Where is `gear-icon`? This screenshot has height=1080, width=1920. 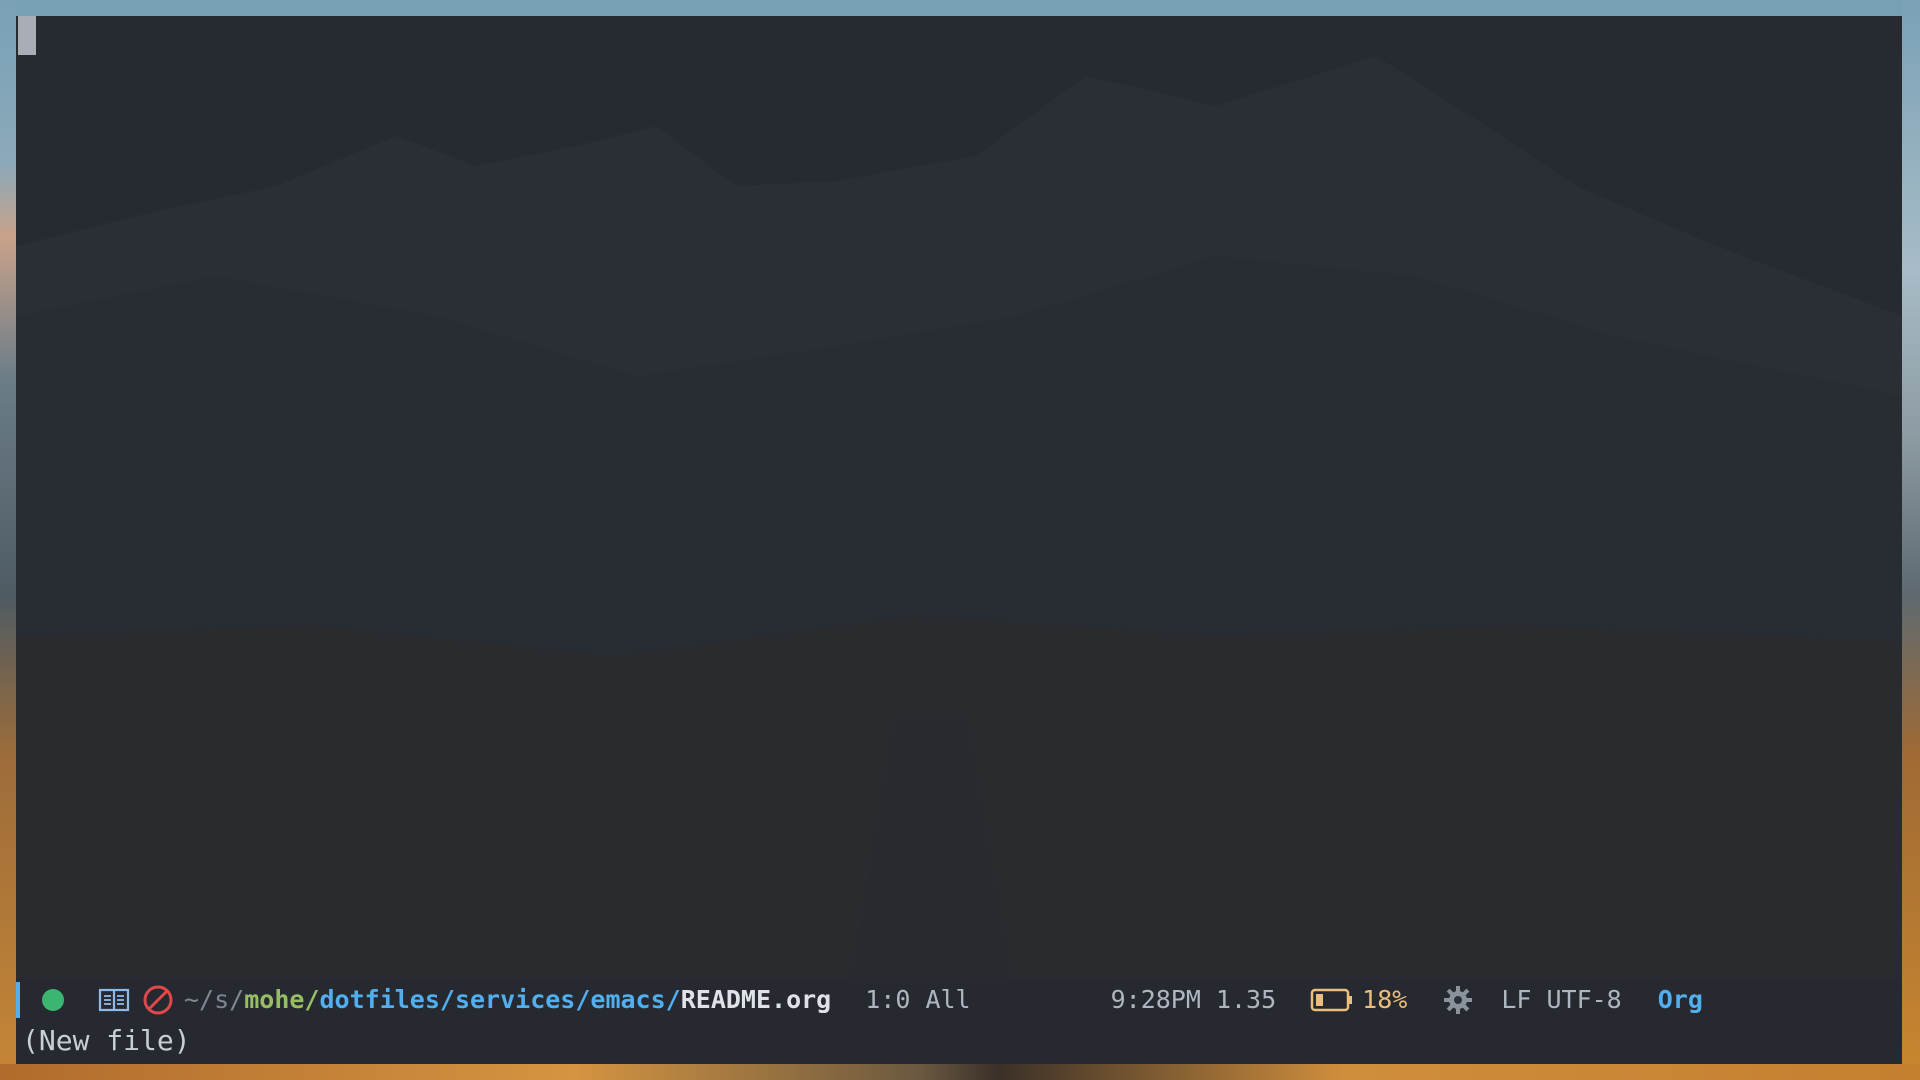
gear-icon is located at coordinates (1458, 1000).